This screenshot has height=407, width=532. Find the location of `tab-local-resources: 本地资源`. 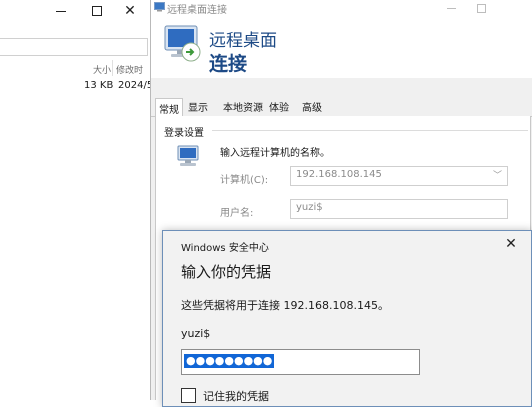

tab-local-resources: 本地资源 is located at coordinates (243, 106).